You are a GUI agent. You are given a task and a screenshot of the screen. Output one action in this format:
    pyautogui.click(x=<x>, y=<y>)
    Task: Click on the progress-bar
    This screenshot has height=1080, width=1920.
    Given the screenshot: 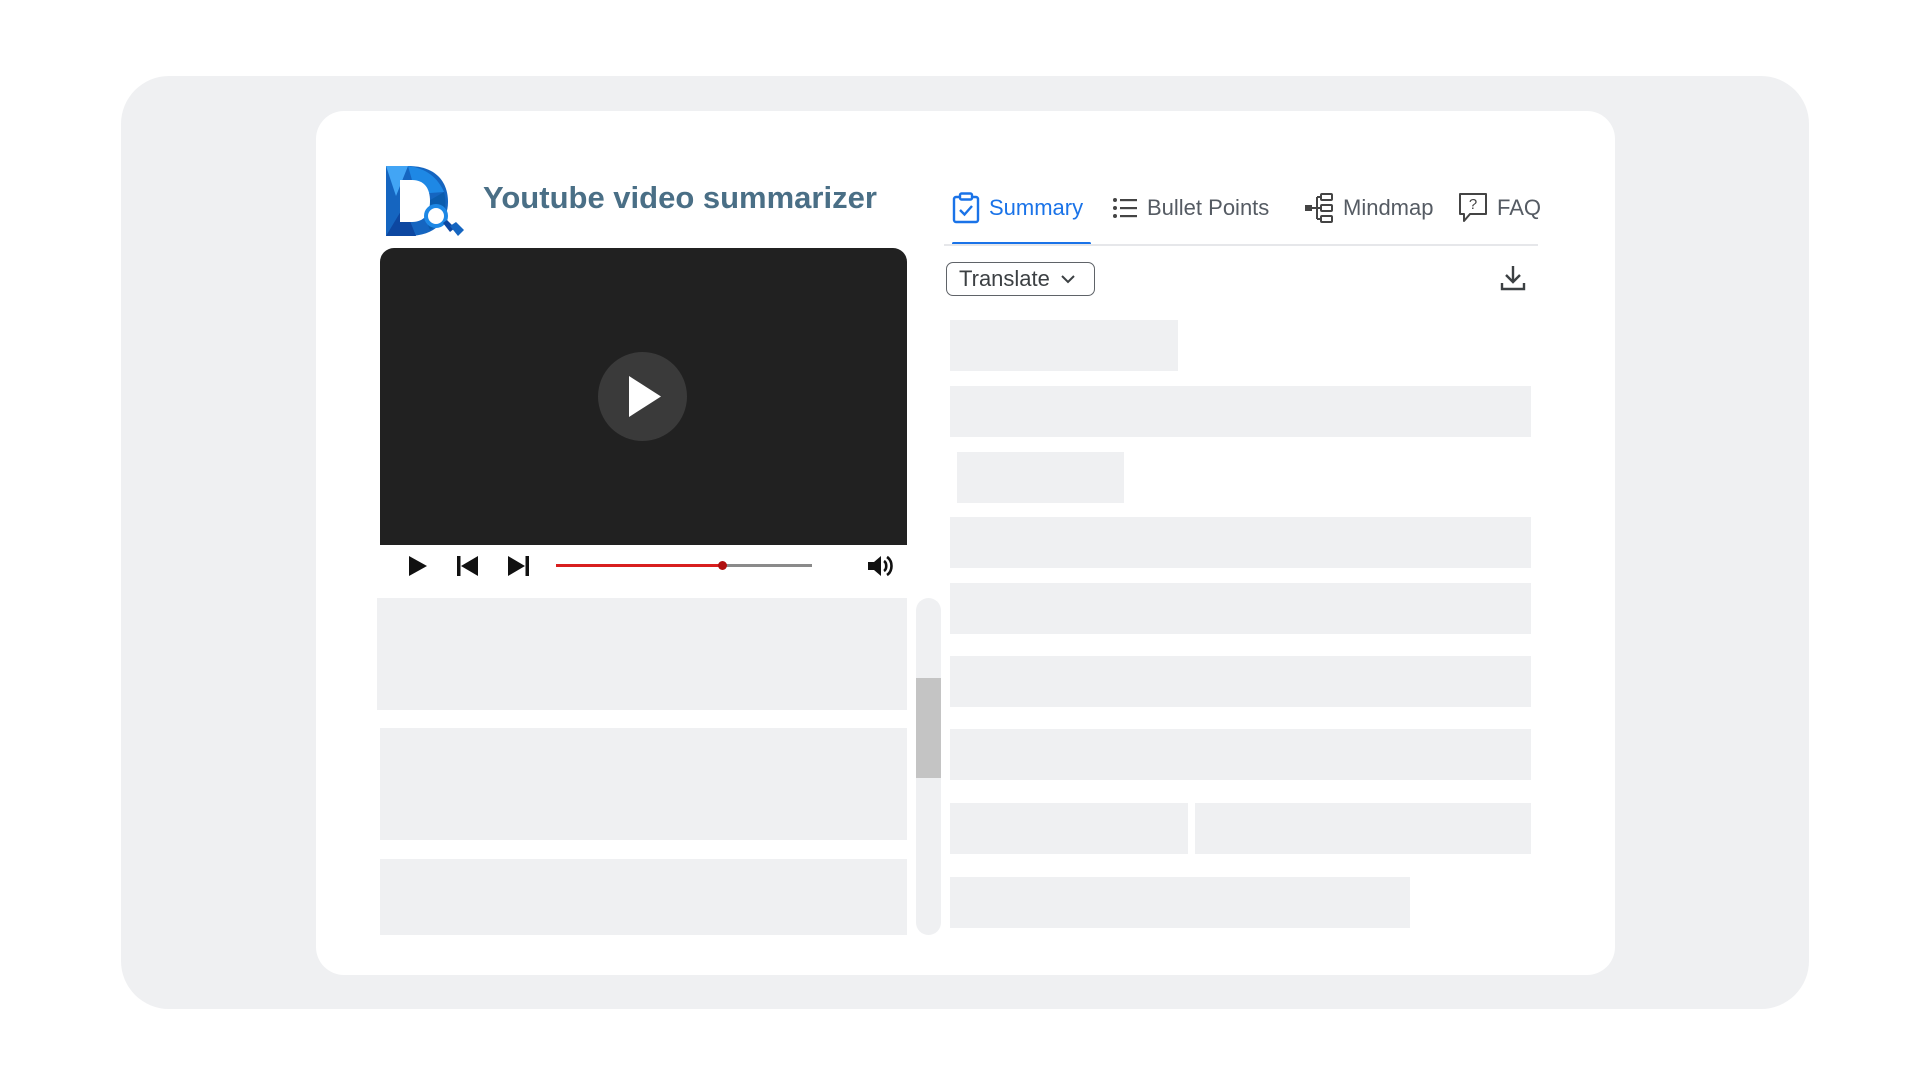 What is the action you would take?
    pyautogui.click(x=684, y=565)
    